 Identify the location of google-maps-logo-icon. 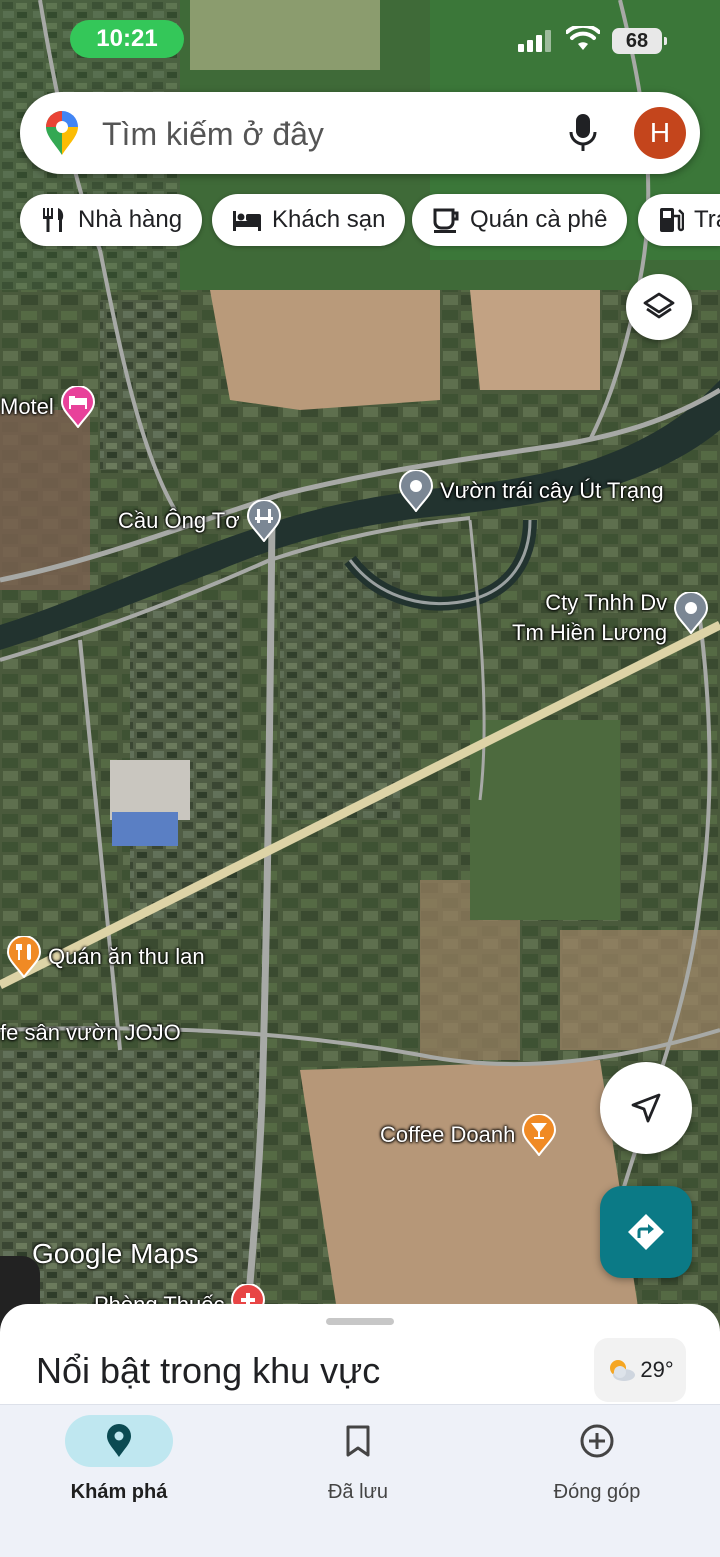
(62, 133).